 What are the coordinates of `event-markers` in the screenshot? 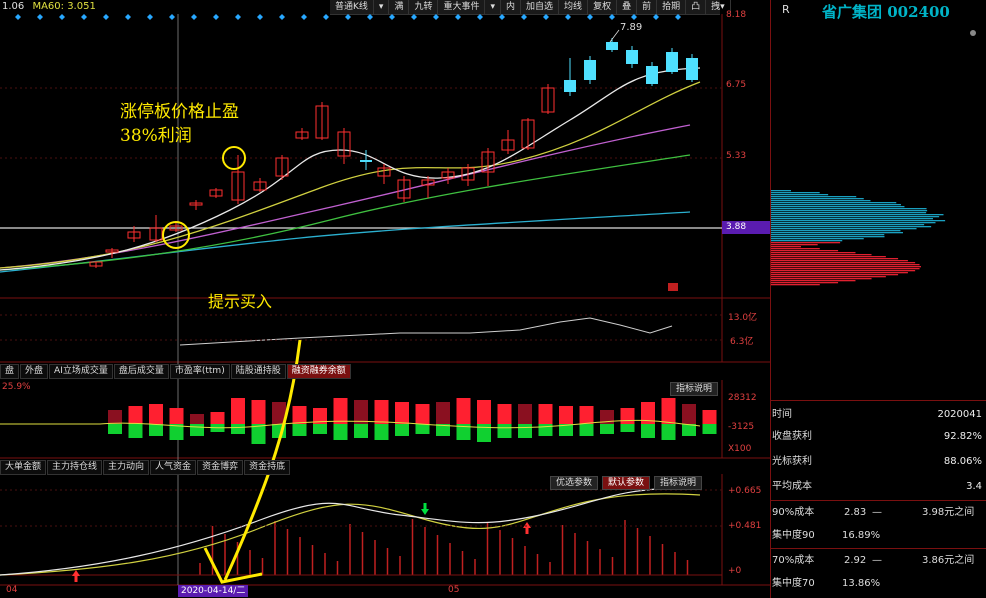 It's located at (348, 17).